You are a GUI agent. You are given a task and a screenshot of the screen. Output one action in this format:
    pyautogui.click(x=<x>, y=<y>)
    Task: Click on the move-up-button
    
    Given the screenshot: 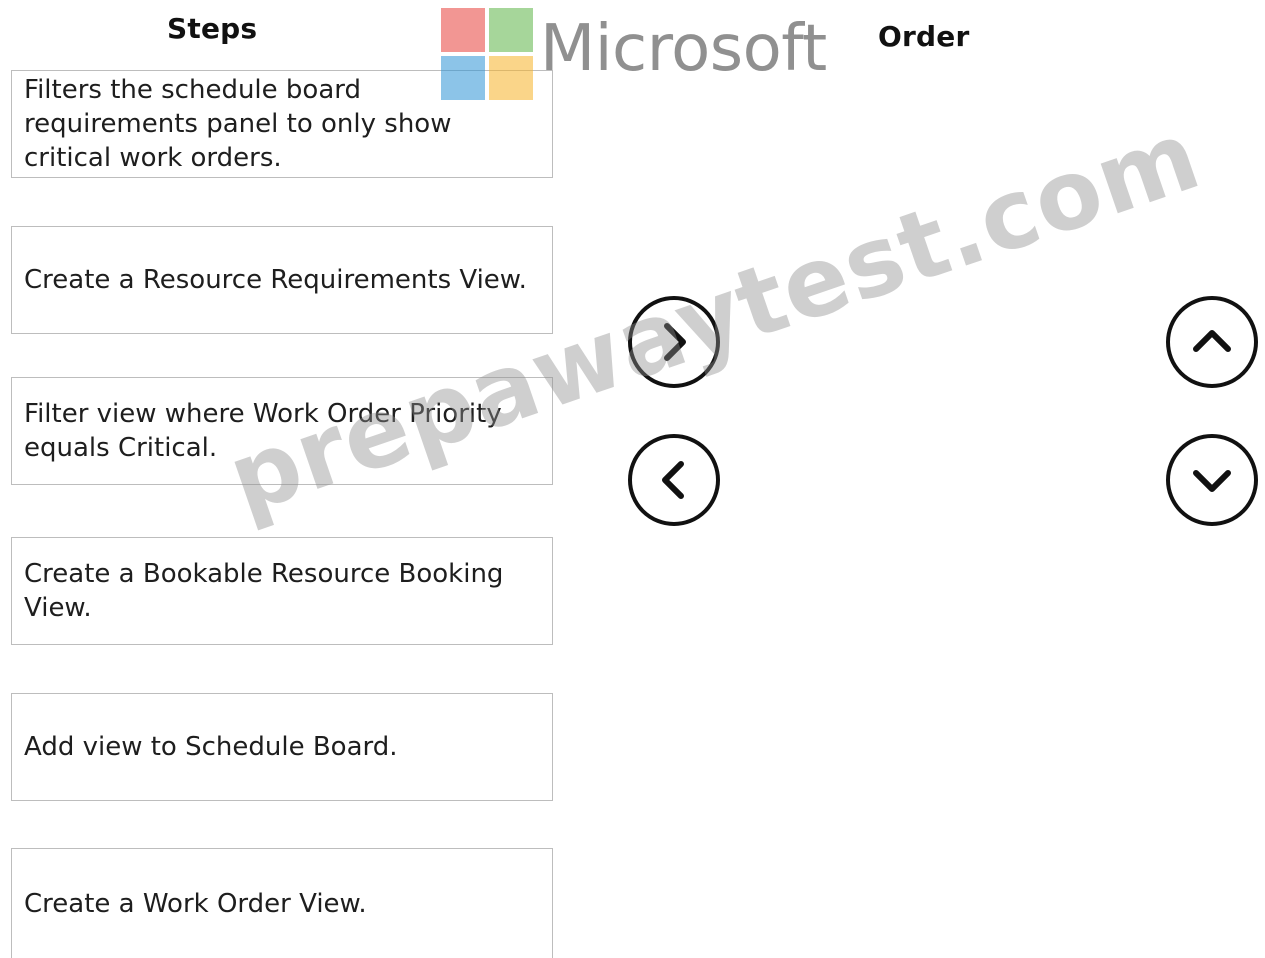 What is the action you would take?
    pyautogui.click(x=1212, y=342)
    